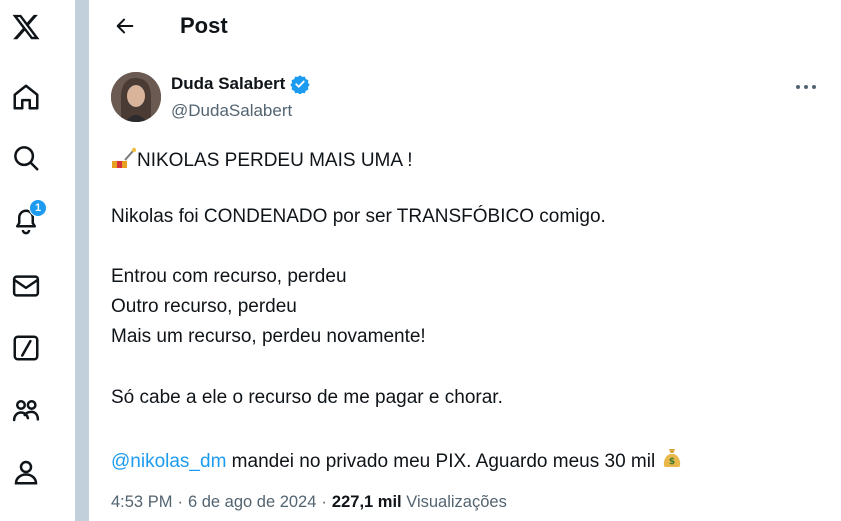  What do you see at coordinates (300, 84) in the screenshot?
I see `verified-badge-icon` at bounding box center [300, 84].